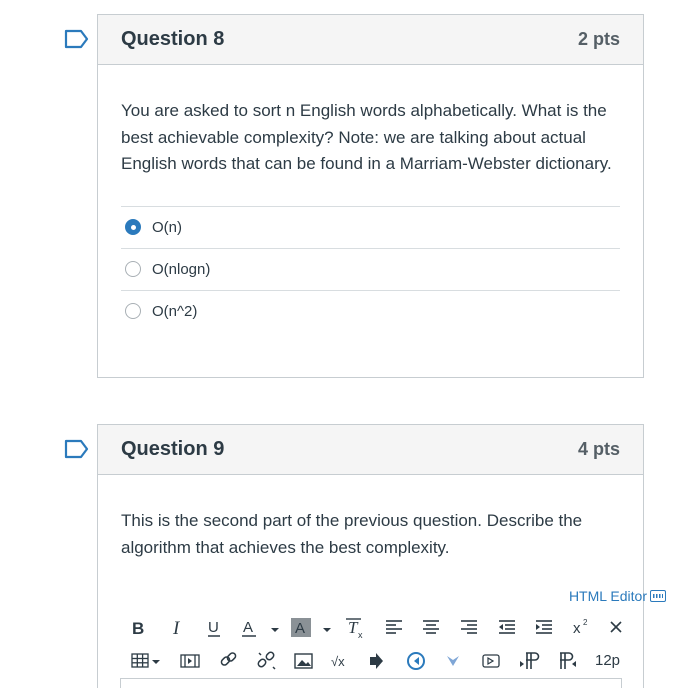  Describe the element at coordinates (370, 40) in the screenshot. I see `question-8-header: Question 8 2 pts` at that location.